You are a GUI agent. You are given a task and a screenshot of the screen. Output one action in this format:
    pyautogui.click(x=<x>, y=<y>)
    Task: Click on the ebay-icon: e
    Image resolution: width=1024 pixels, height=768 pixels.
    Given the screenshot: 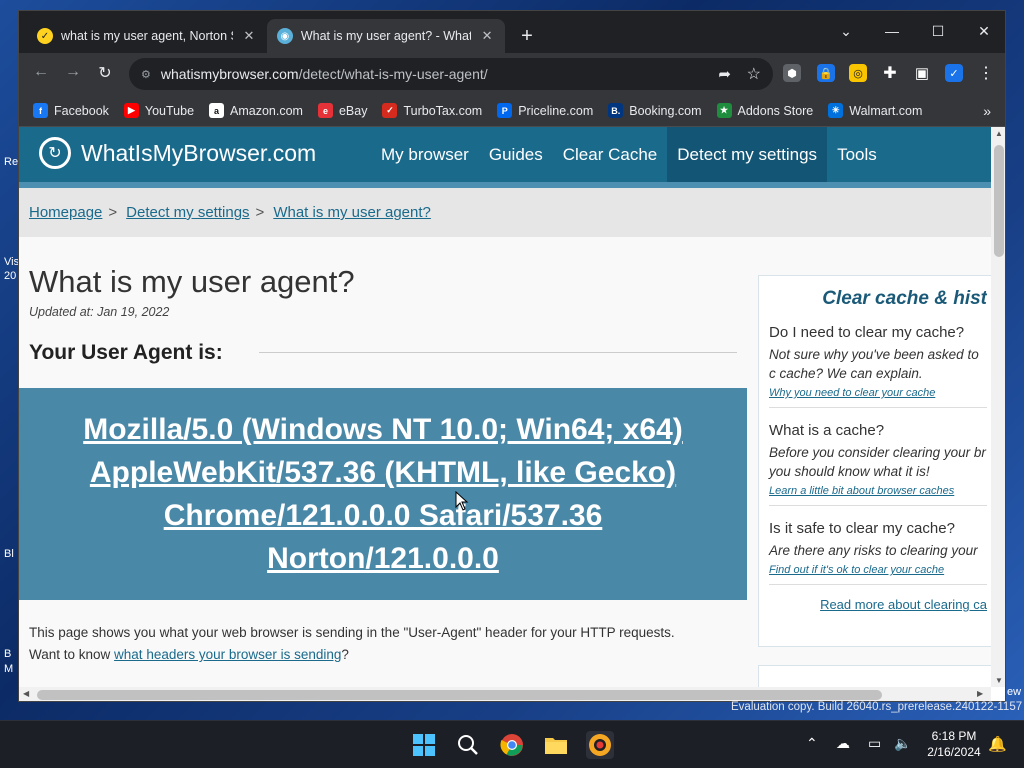 What is the action you would take?
    pyautogui.click(x=325, y=110)
    